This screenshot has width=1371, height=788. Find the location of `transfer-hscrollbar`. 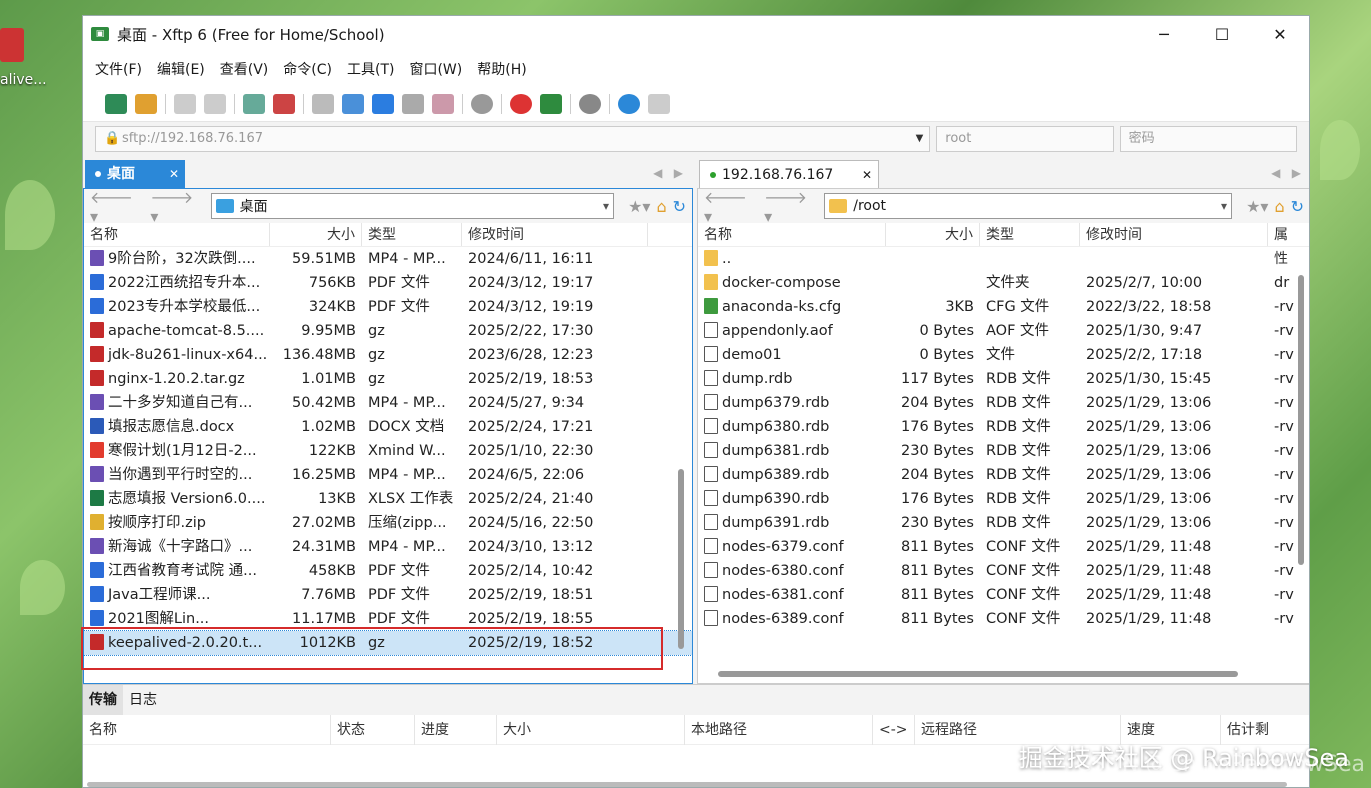

transfer-hscrollbar is located at coordinates (687, 784).